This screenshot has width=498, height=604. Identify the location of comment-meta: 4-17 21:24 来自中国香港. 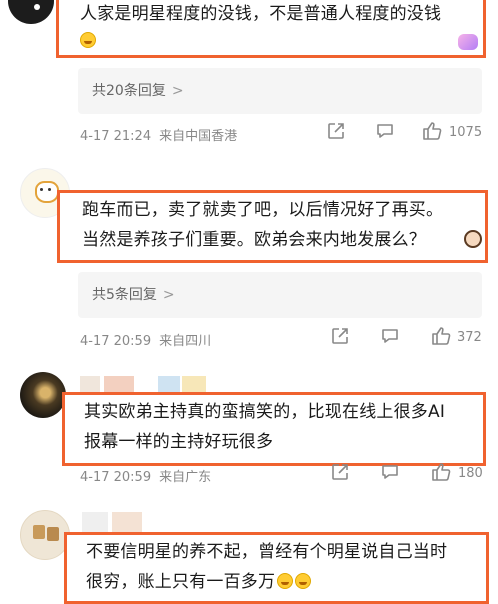
(158, 134).